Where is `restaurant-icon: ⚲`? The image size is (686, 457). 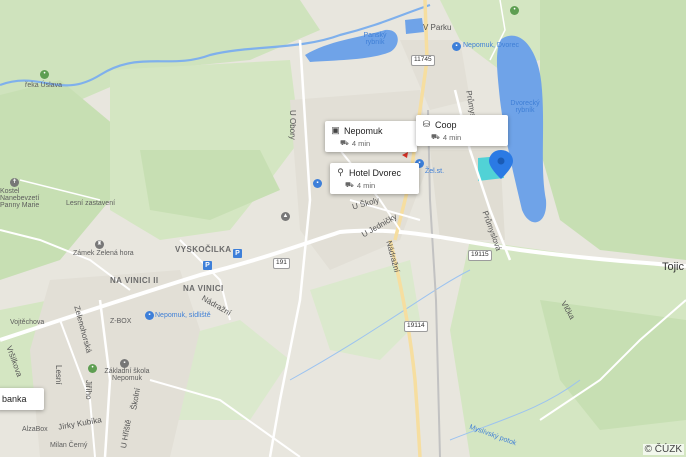
restaurant-icon: ⚲ is located at coordinates (340, 172).